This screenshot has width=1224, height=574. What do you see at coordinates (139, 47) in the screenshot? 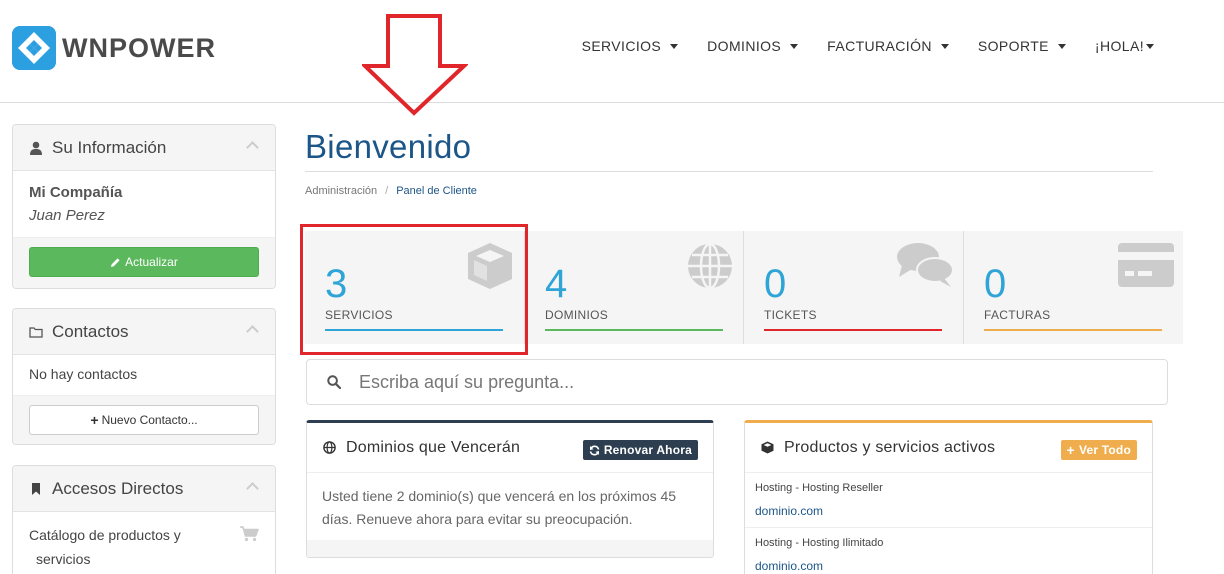
I see `brand-name: WNPOWER` at bounding box center [139, 47].